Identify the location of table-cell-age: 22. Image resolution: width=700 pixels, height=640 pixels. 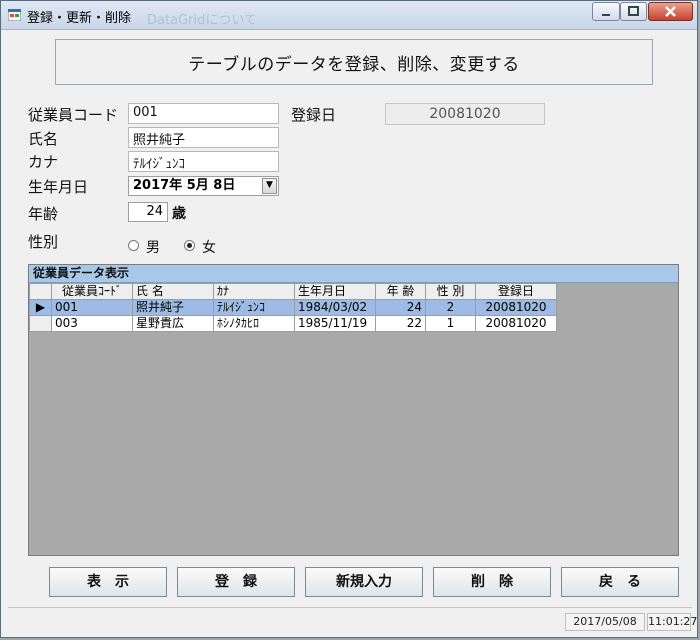
(400, 323).